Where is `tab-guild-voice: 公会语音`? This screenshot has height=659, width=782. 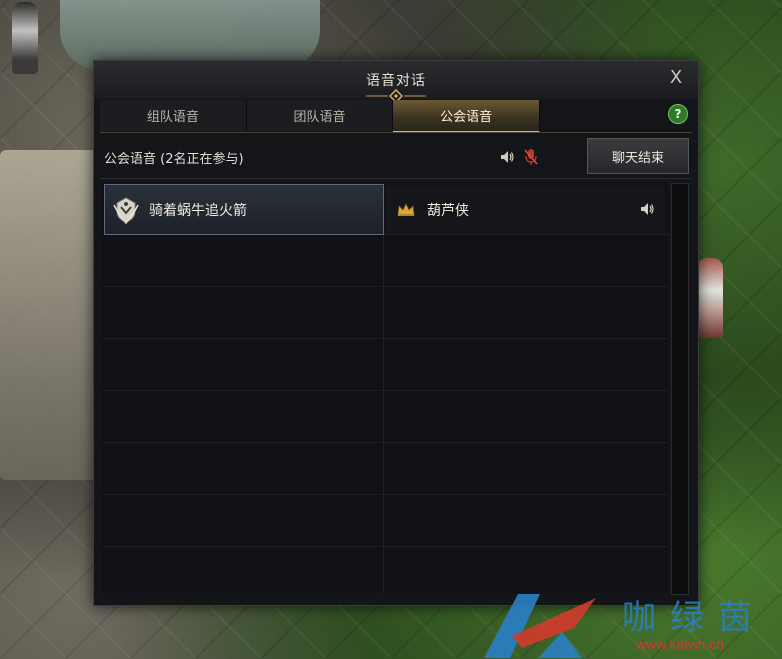 tab-guild-voice: 公会语音 is located at coordinates (467, 116).